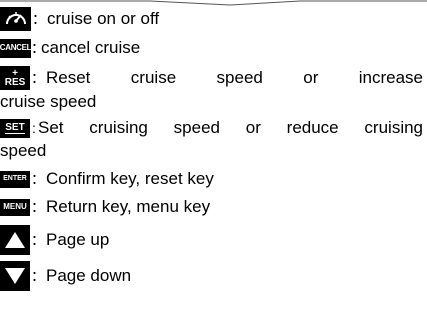 The height and width of the screenshot is (319, 427). What do you see at coordinates (234, 77) in the screenshot?
I see `legend-text-line1: Reset cruise speed or increase` at bounding box center [234, 77].